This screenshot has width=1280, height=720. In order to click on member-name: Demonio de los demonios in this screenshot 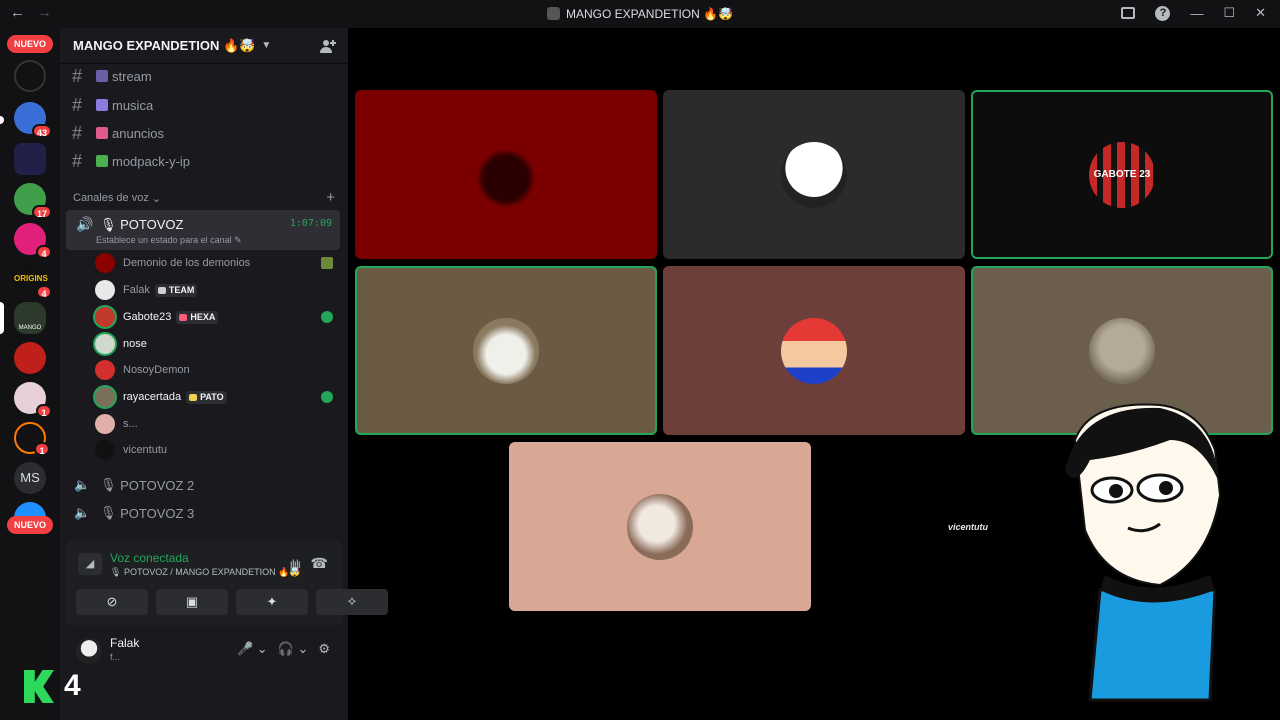, I will do `click(187, 263)`.